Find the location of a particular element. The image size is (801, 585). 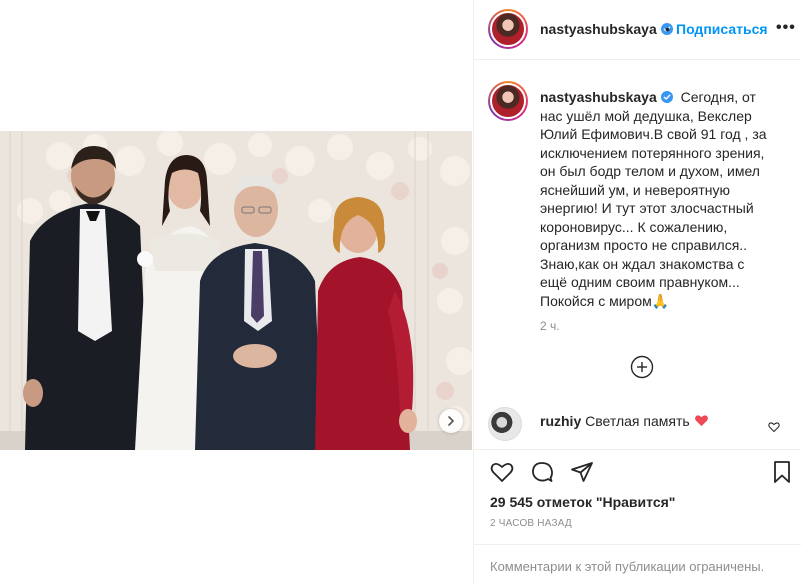

author-username: nastyashubskaya is located at coordinates (606, 29).